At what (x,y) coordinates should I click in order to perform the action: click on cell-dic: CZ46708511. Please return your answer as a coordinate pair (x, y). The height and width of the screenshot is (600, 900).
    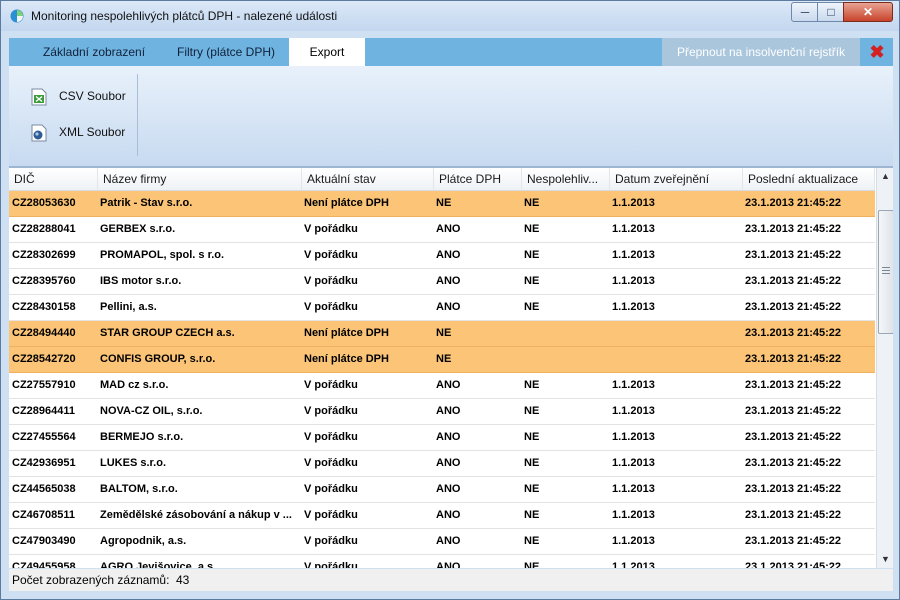
    Looking at the image, I should click on (43, 515).